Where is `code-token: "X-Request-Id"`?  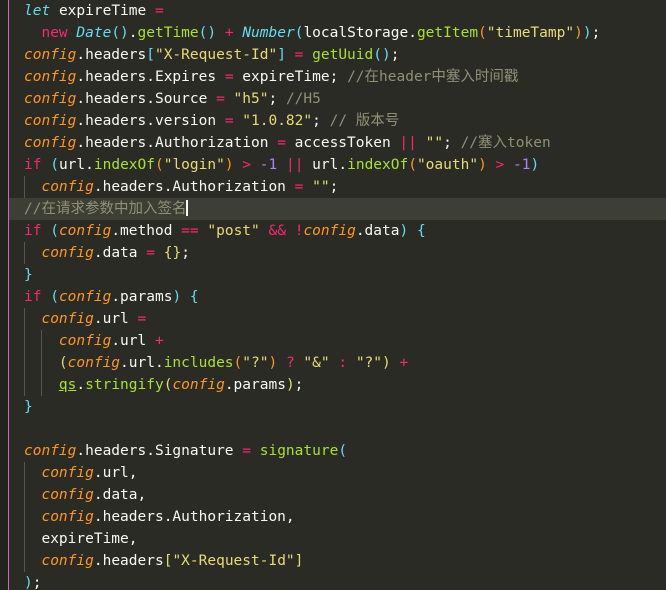
code-token: "X-Request-Id" is located at coordinates (216, 55).